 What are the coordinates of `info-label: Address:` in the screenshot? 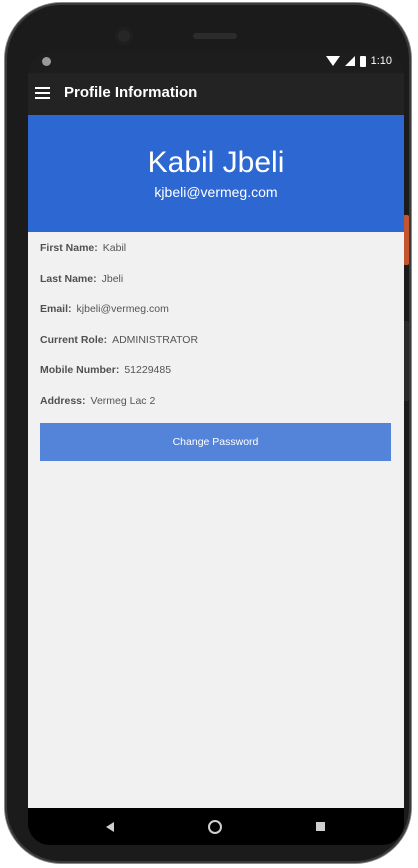 It's located at (63, 400).